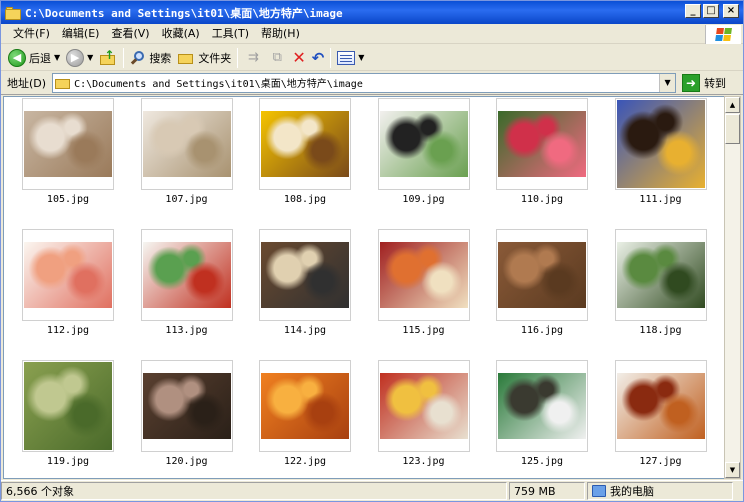 Image resolution: width=744 pixels, height=502 pixels. I want to click on go-label: 转到, so click(715, 83).